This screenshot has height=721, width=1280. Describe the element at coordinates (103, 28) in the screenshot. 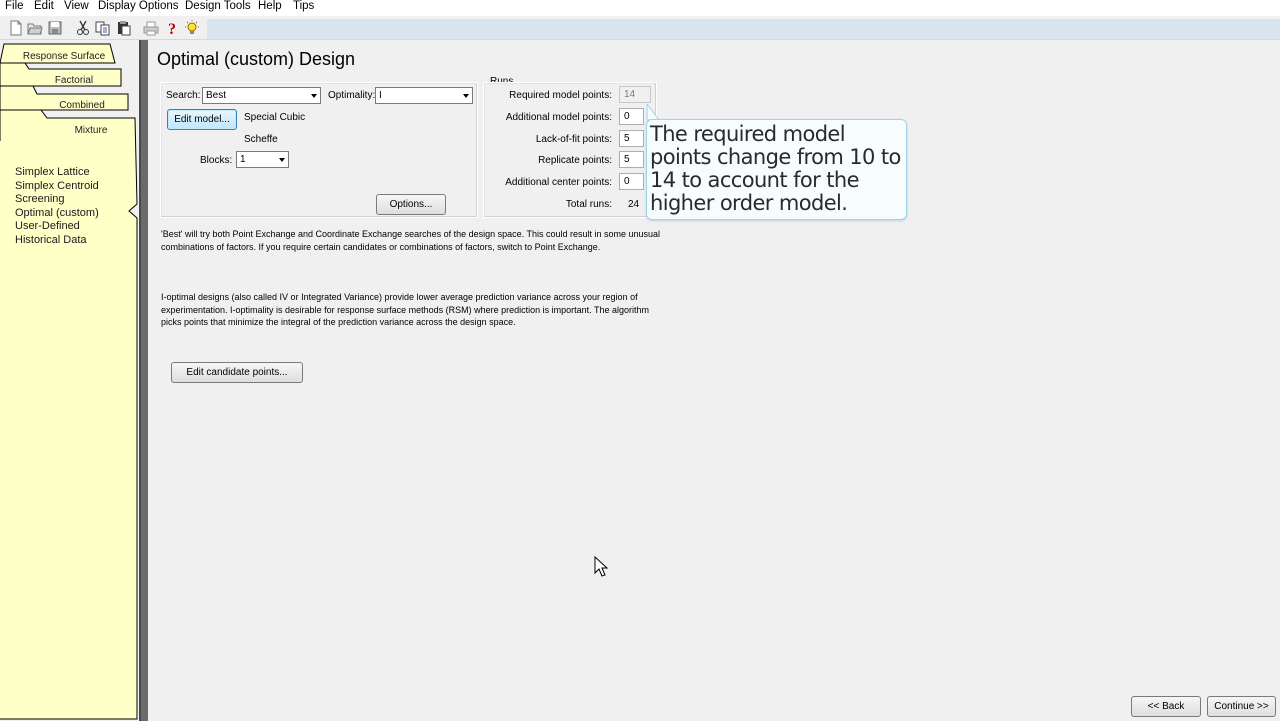

I see `copy-icon` at that location.